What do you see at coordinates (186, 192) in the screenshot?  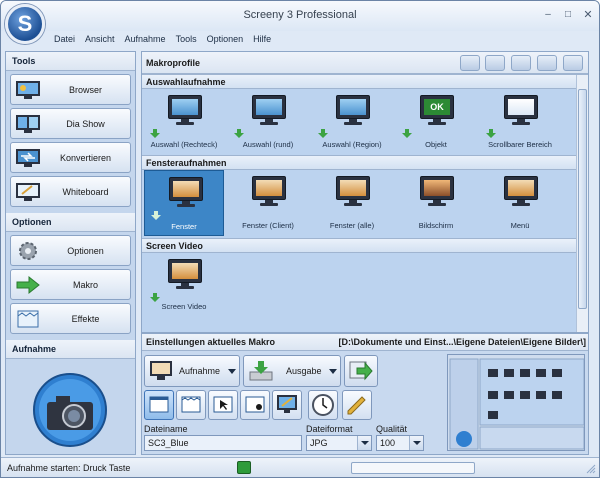 I see `window-icon` at bounding box center [186, 192].